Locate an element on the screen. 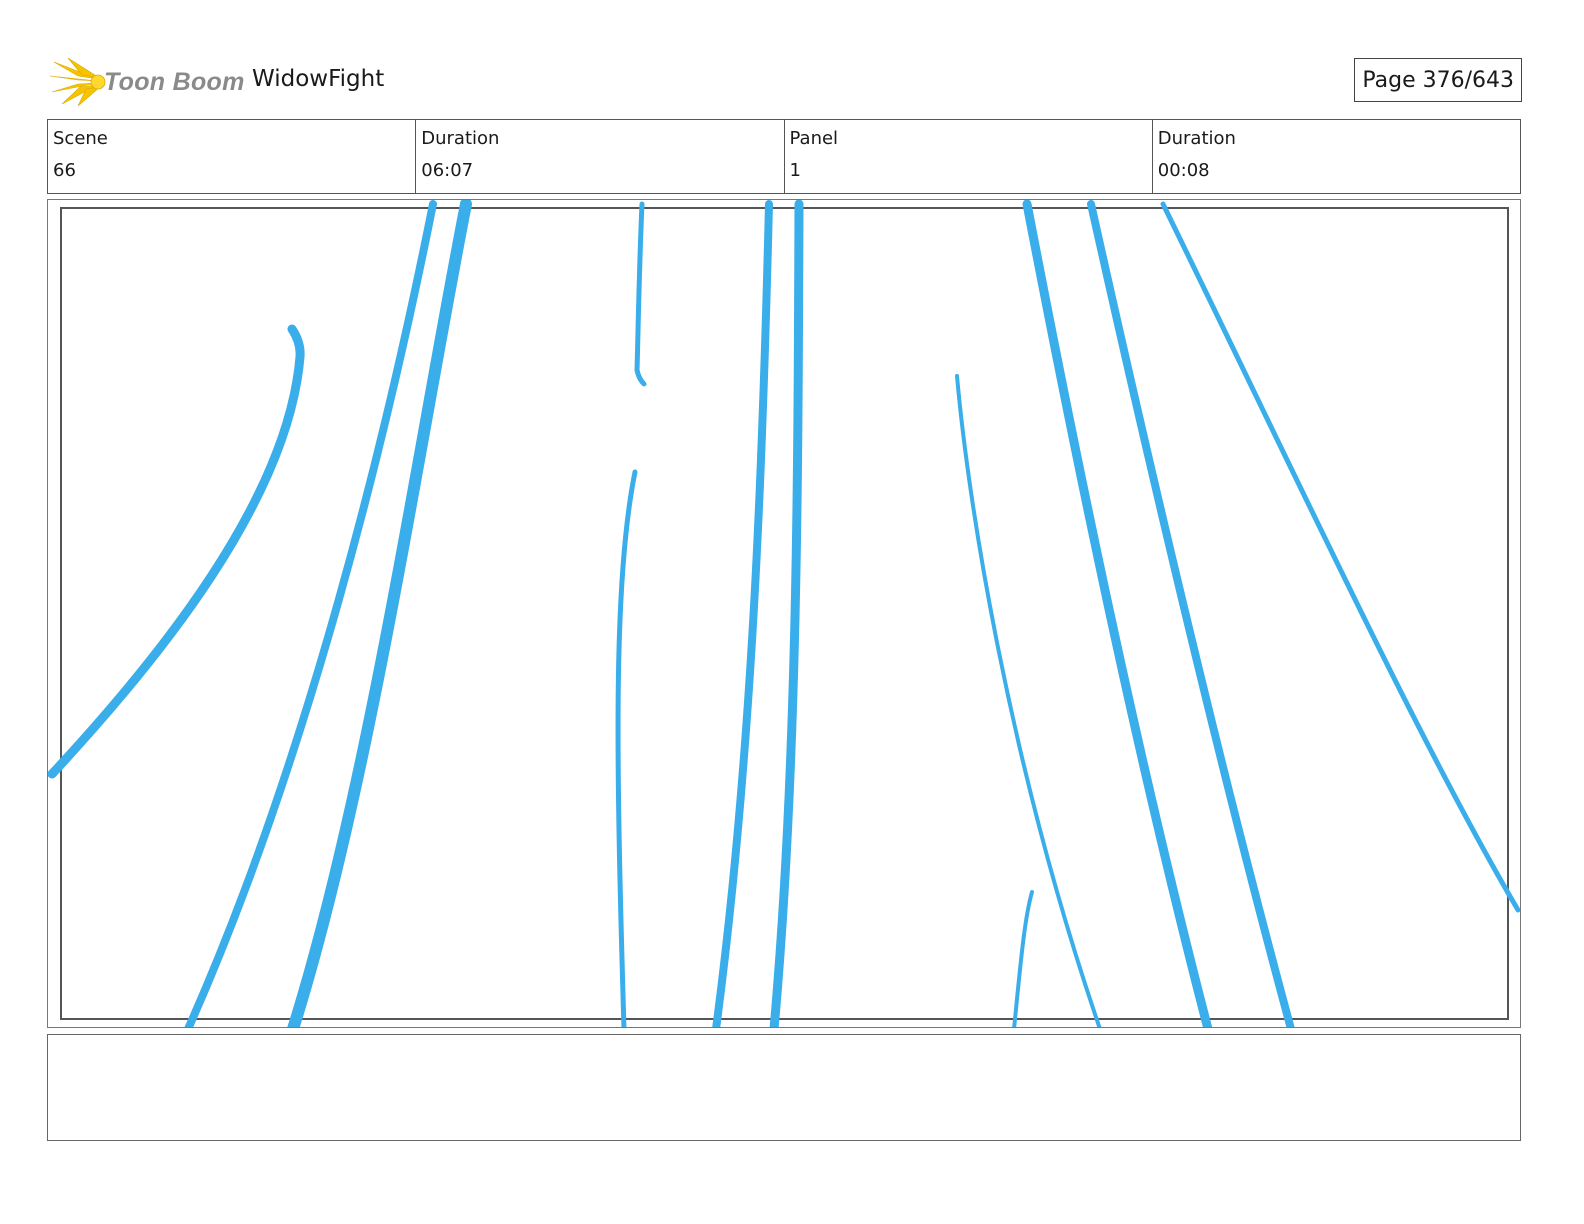  panel-duration-value: 00:08 is located at coordinates (1183, 170).